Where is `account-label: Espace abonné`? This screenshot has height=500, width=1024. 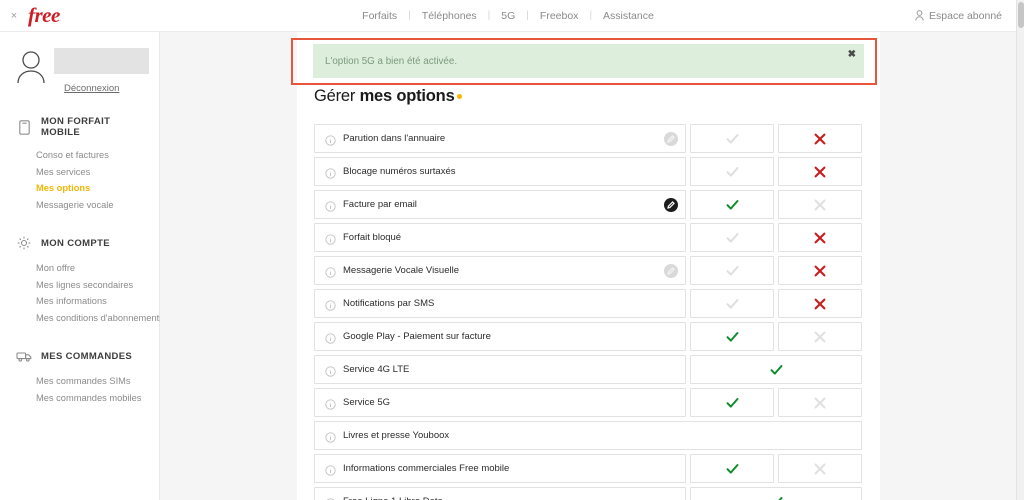
account-label: Espace abonné is located at coordinates (965, 15).